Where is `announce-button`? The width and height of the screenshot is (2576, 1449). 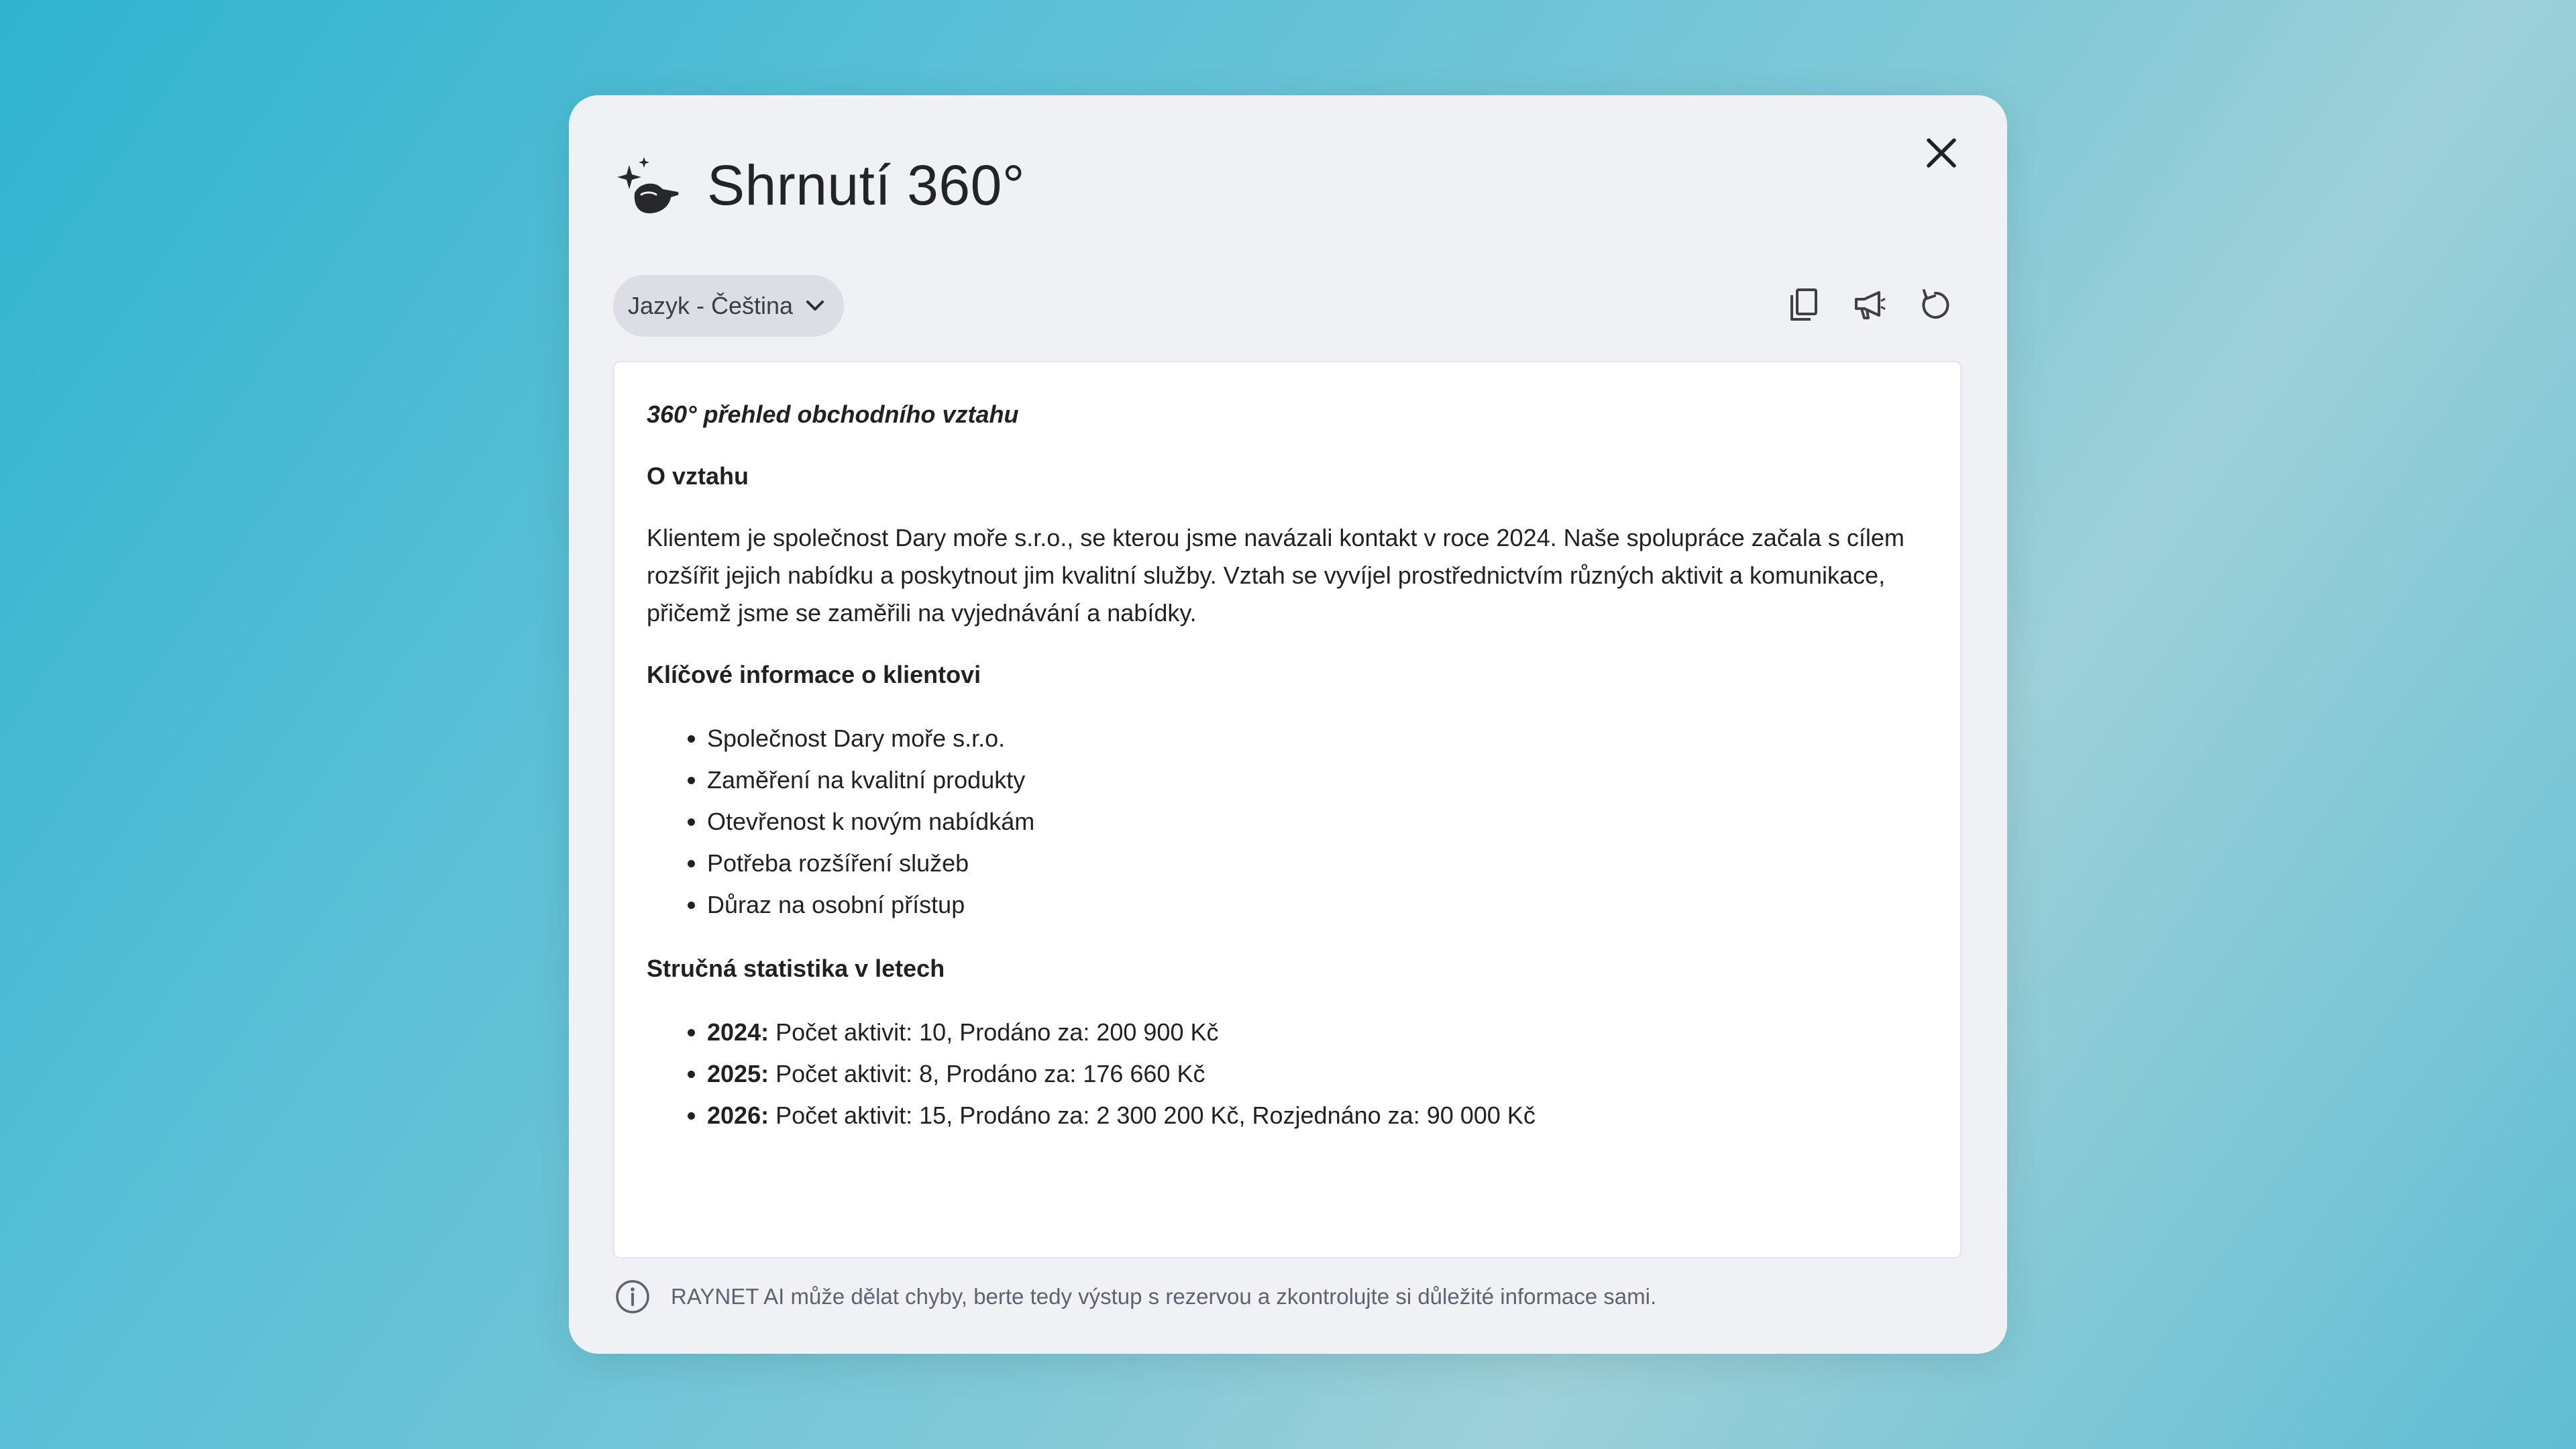 announce-button is located at coordinates (1869, 306).